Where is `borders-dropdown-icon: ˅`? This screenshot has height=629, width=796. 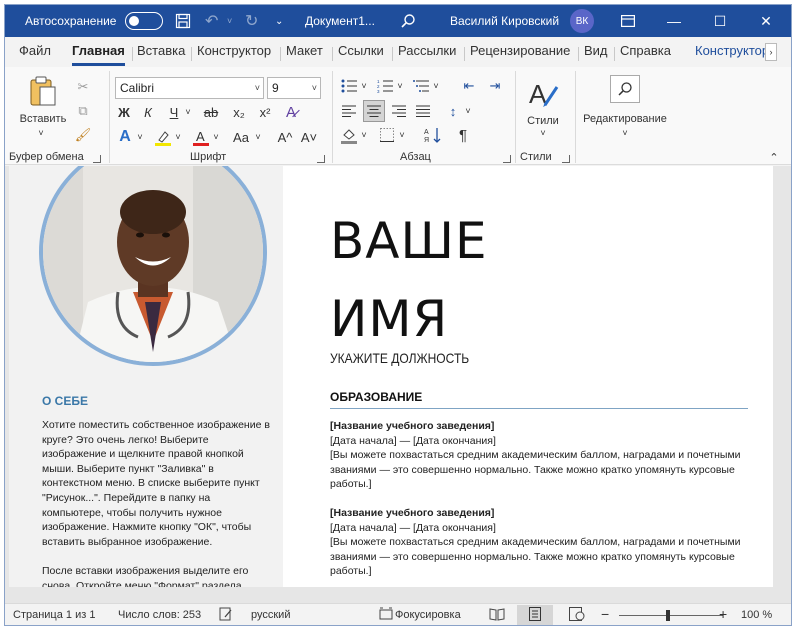 borders-dropdown-icon: ˅ is located at coordinates (402, 135).